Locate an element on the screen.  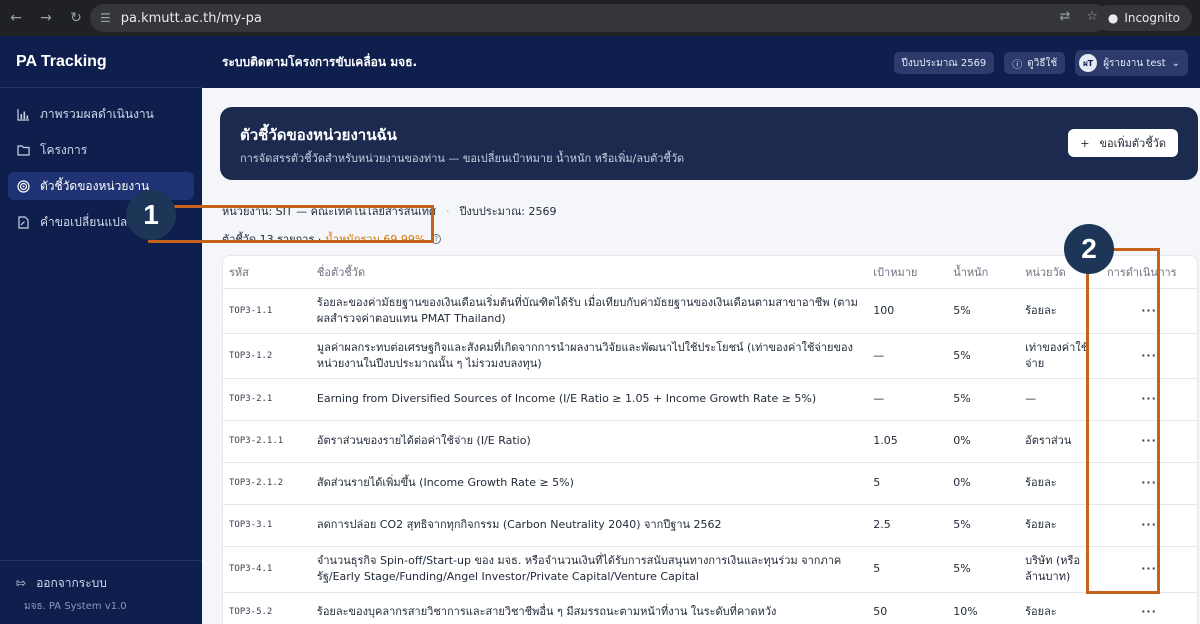
browser-toolbar: ← → ↻ ☰ pa.kmutt.ac.th/my-pa ⇄ ☆ is located at coordinates (600, 18).